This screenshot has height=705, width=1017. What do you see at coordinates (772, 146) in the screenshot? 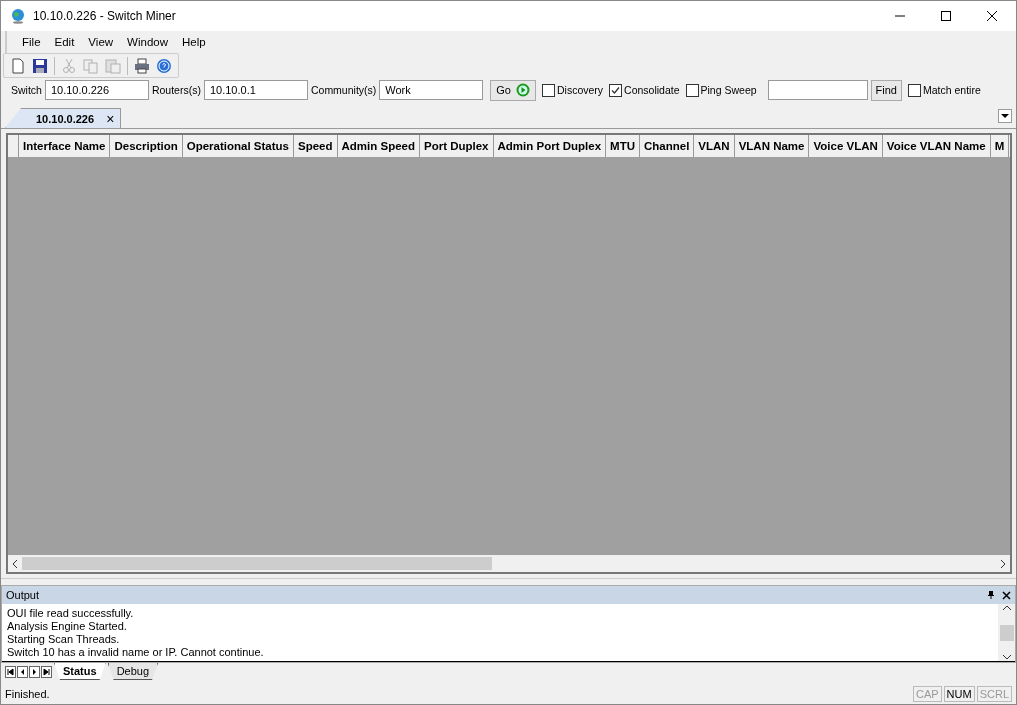
I see `column-header: VLAN Name` at bounding box center [772, 146].